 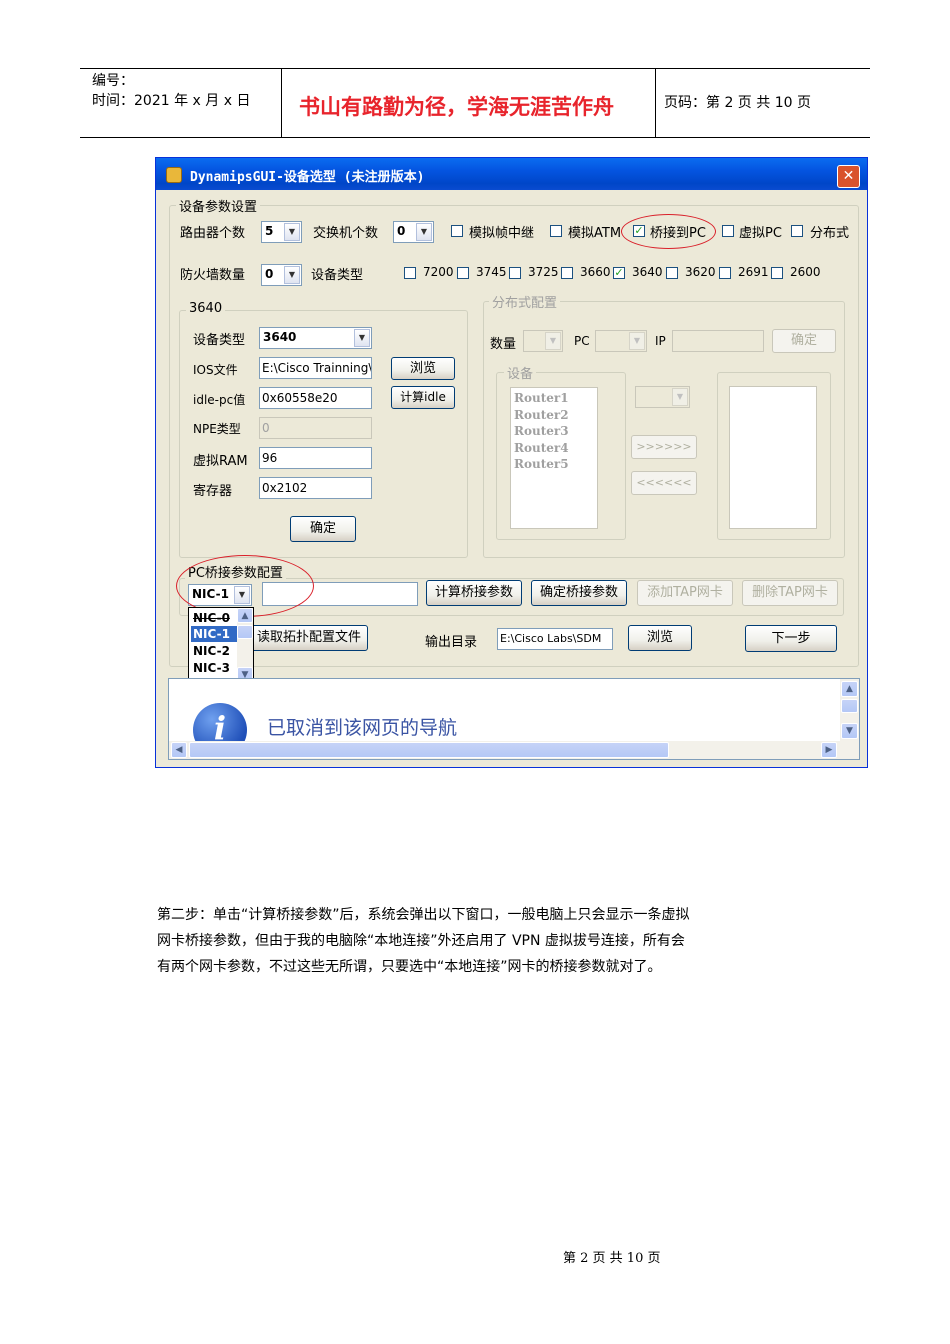 I want to click on list-item: Router2, so click(x=541, y=415).